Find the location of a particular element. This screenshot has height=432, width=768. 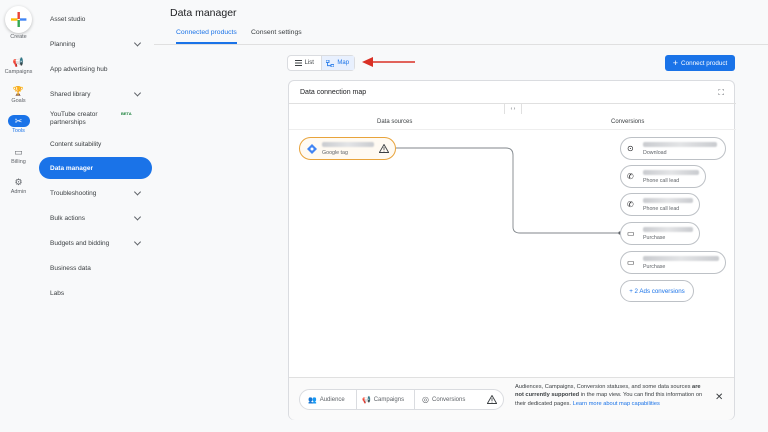

rail-label: Admin is located at coordinates (18, 192).